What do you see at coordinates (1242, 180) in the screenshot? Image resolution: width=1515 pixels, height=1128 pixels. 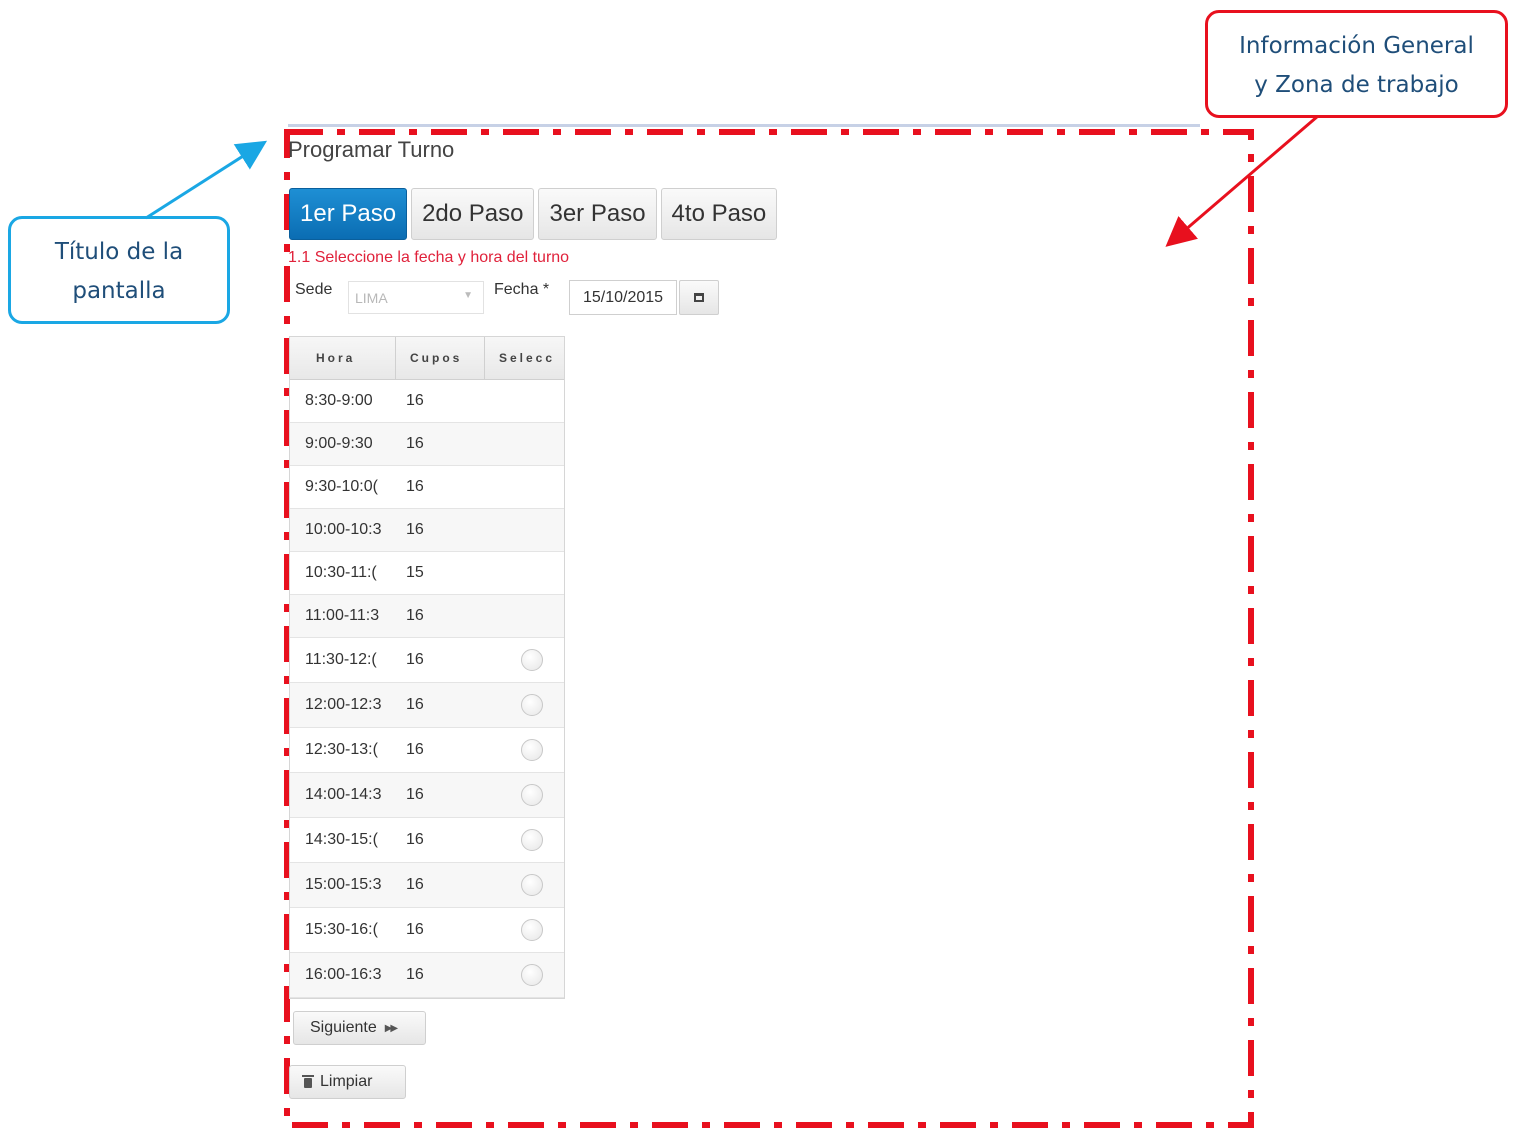 I see `zone-arrow` at bounding box center [1242, 180].